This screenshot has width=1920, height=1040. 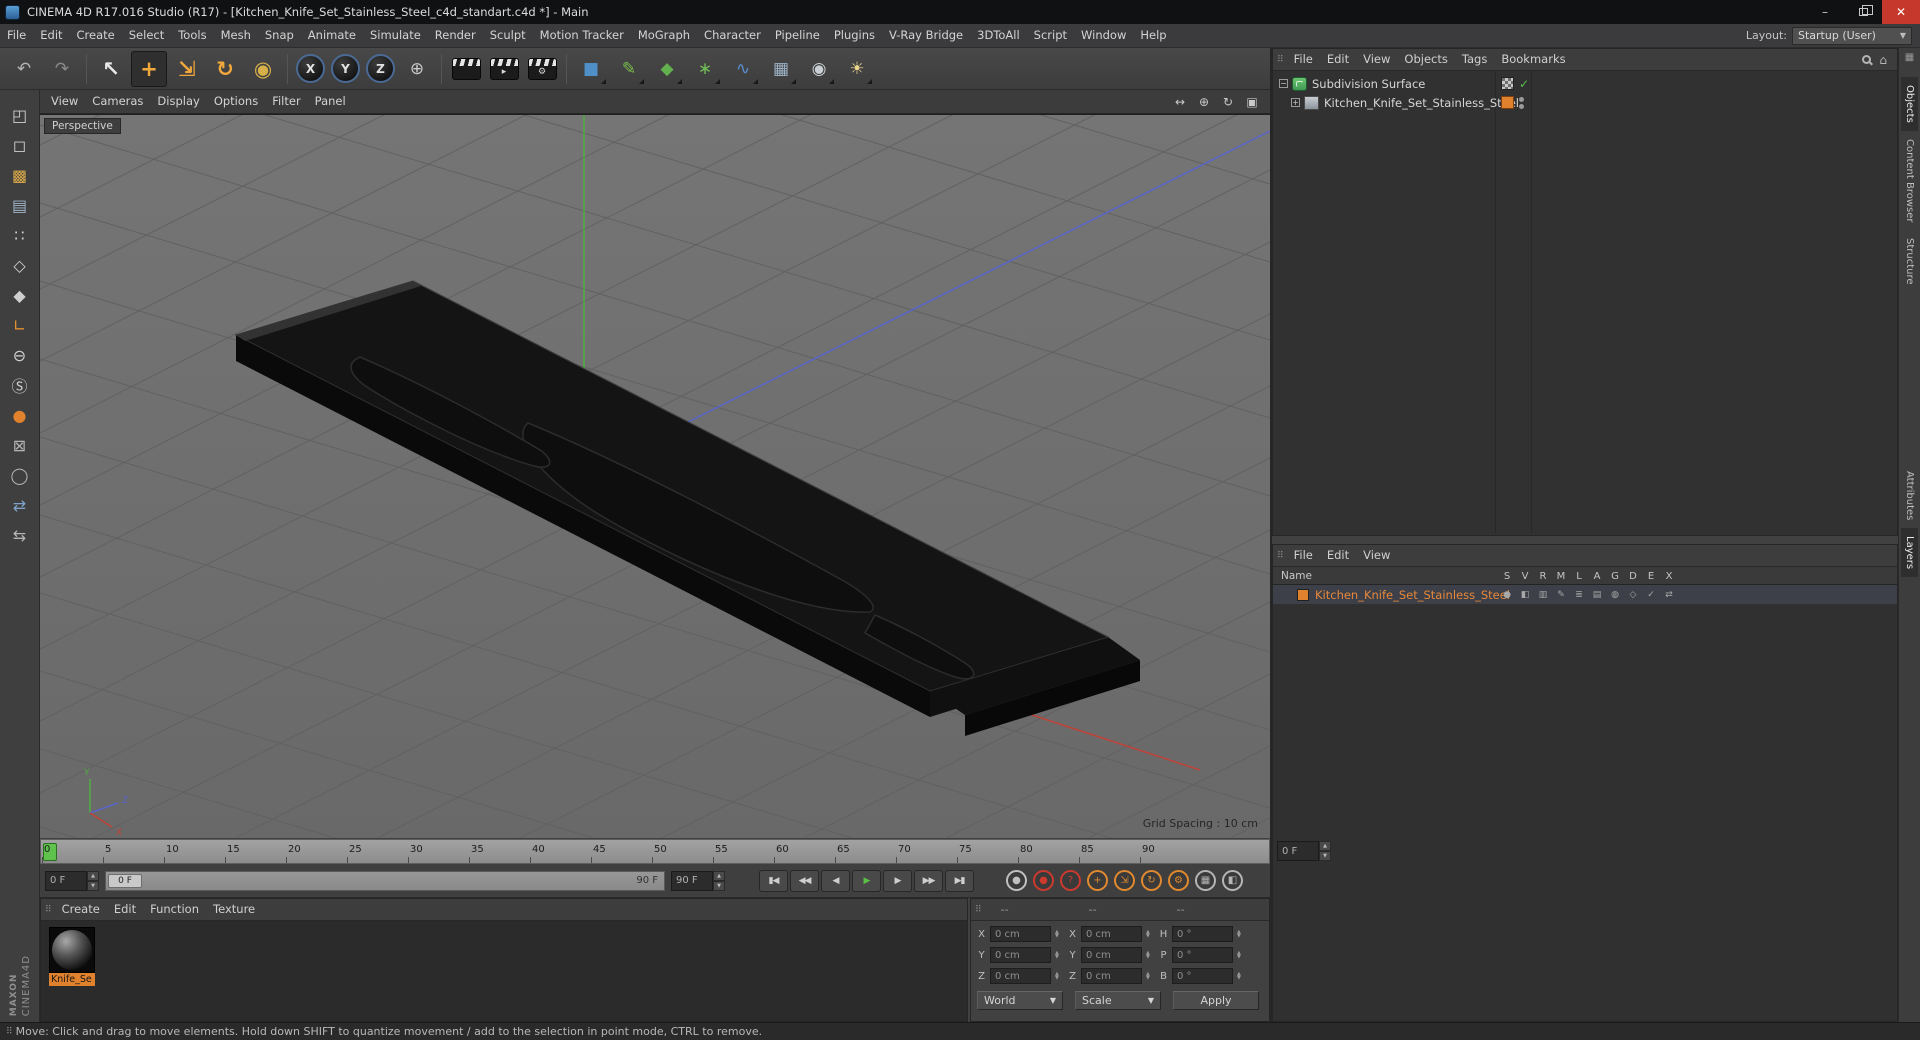 I want to click on transport-button: ▶▶, so click(x=928, y=880).